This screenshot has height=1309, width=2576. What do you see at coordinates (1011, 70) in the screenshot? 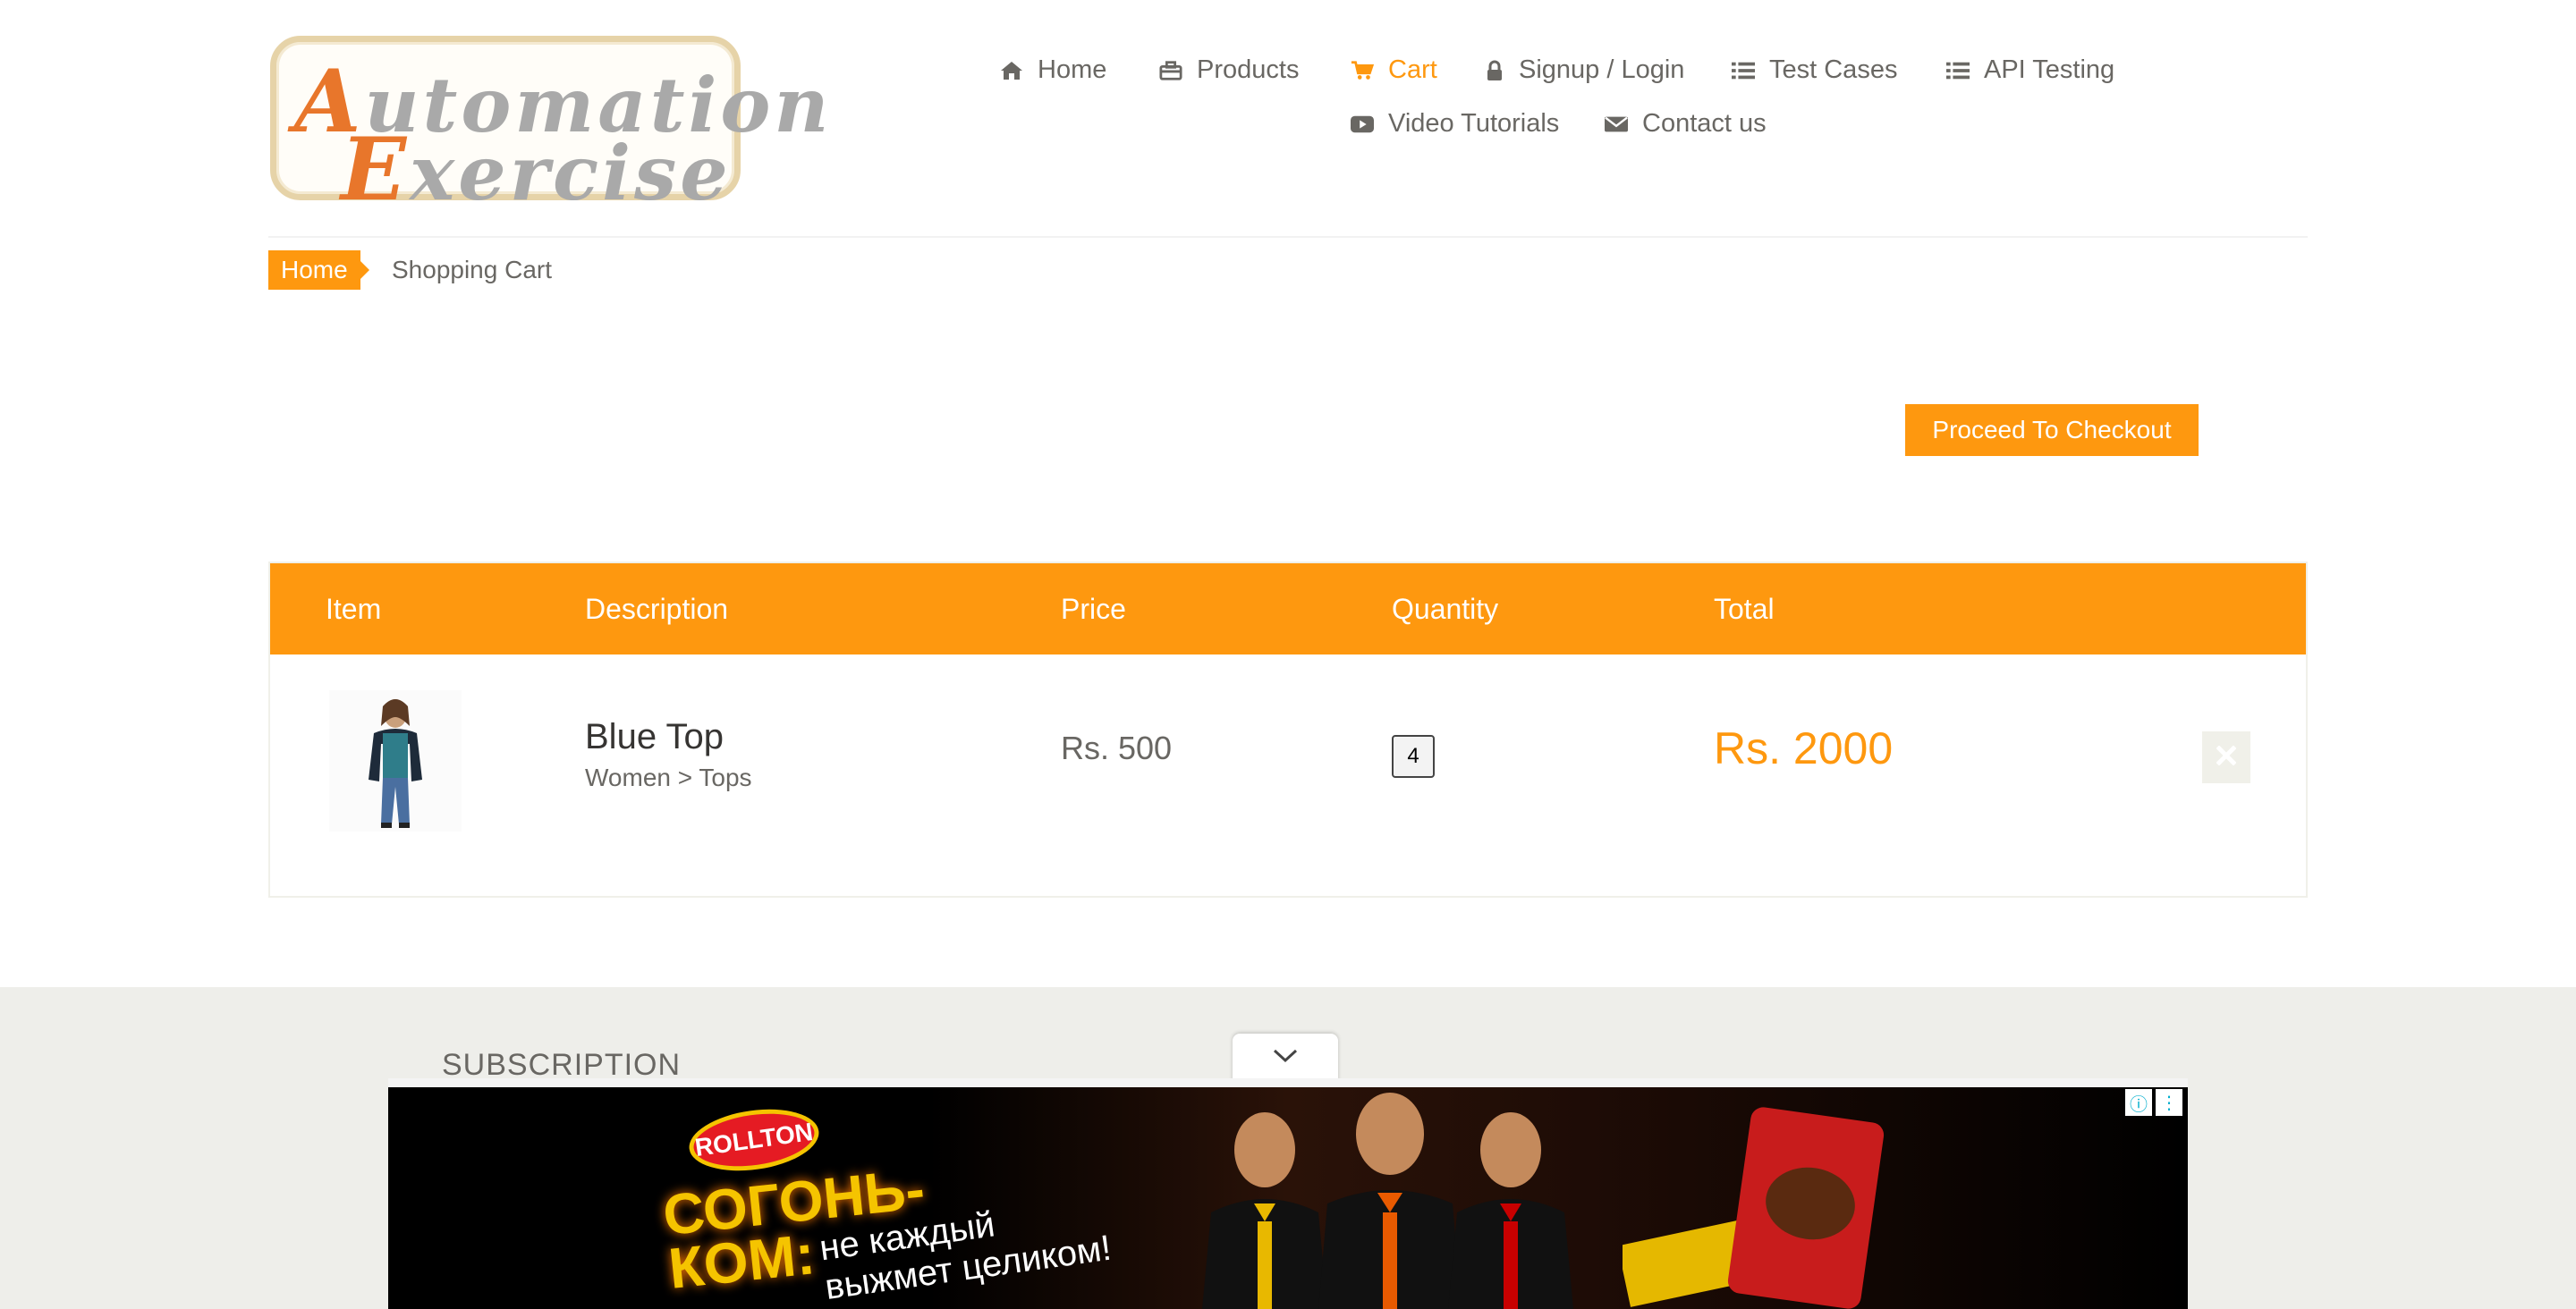
I see `home-icon` at bounding box center [1011, 70].